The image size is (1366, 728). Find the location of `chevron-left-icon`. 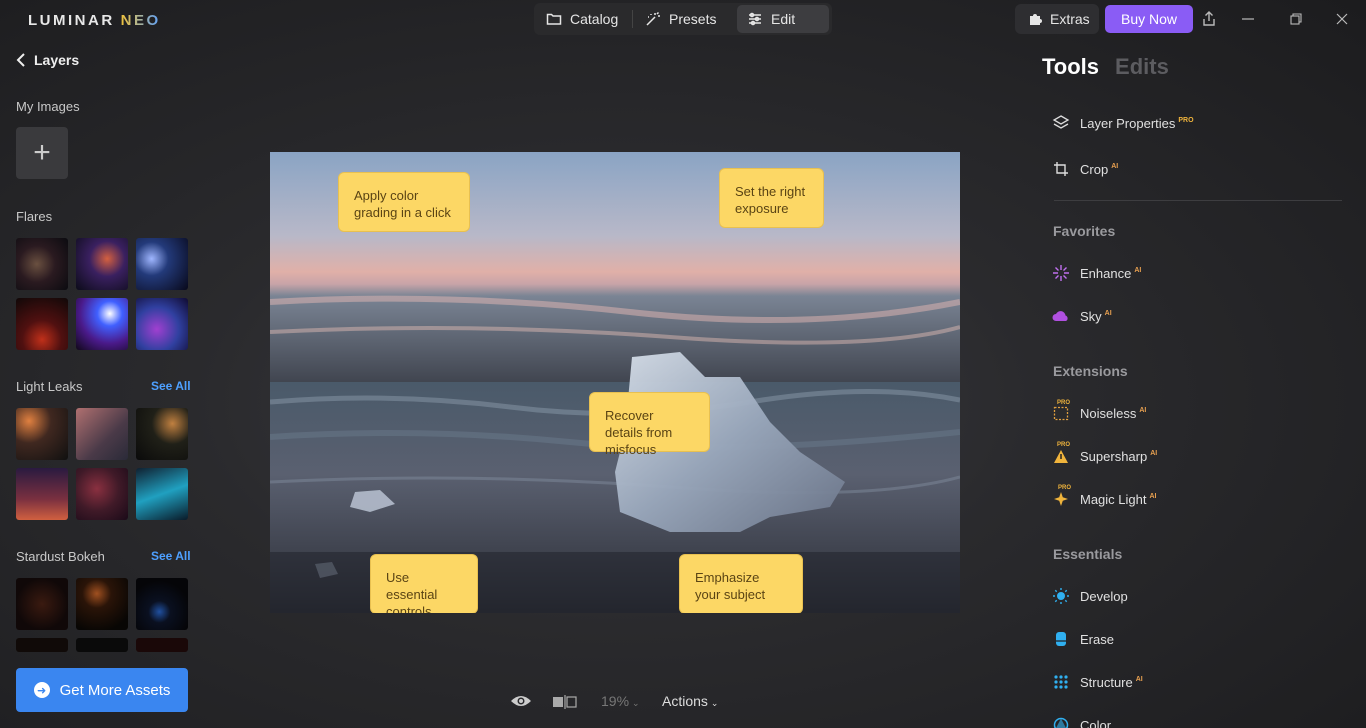

chevron-left-icon is located at coordinates (20, 60).